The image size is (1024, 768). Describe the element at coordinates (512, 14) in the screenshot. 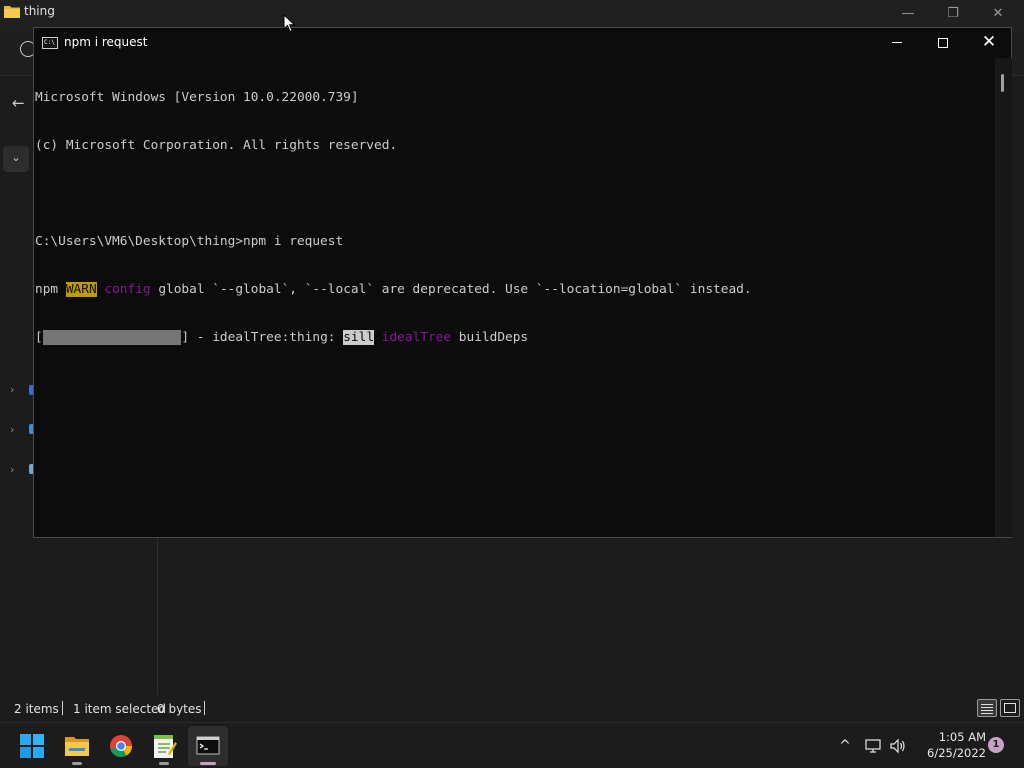

I see `explorer-titlebar: thing — ❐ ✕` at that location.